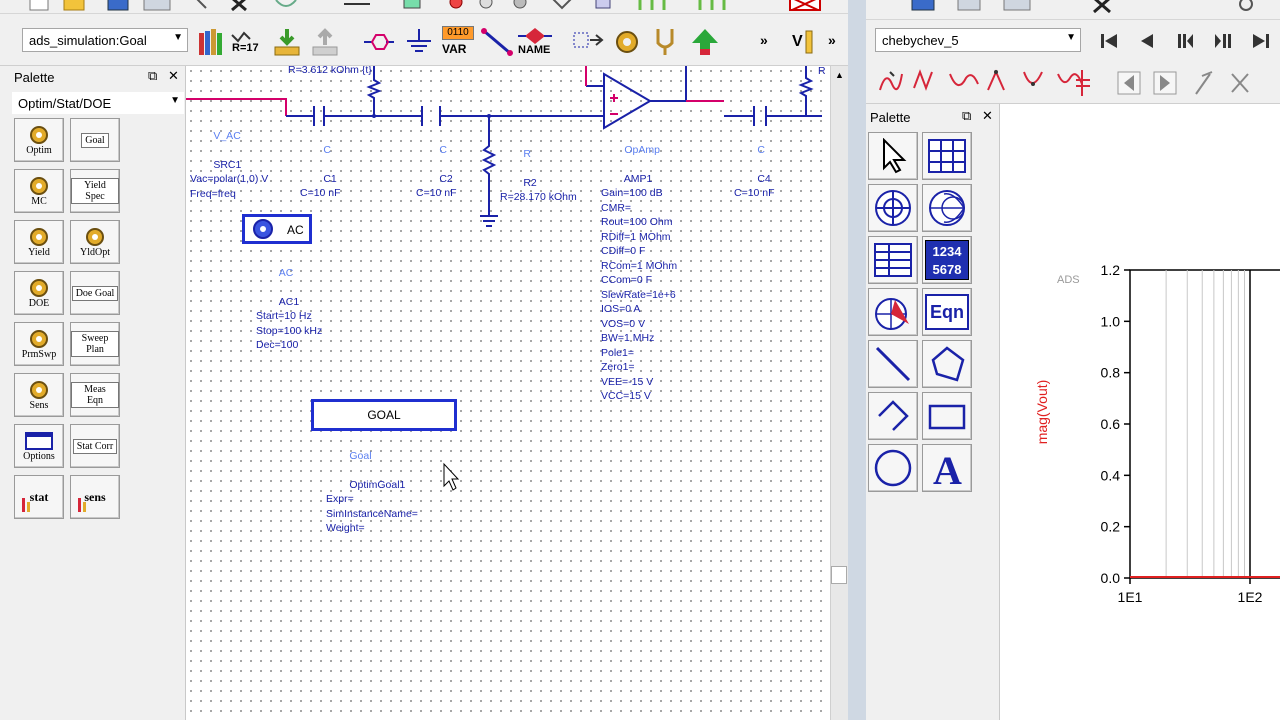  Describe the element at coordinates (95, 497) in the screenshot. I see `palette-item-sens: sens` at that location.